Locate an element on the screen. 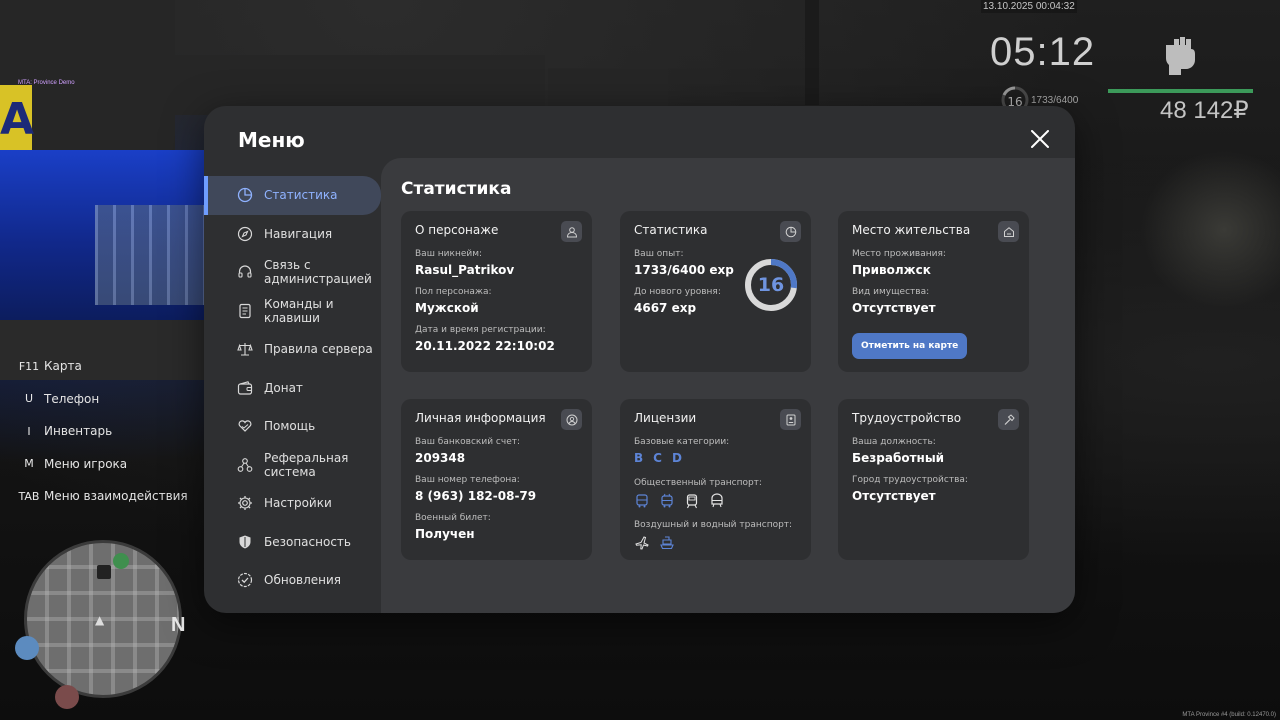 This screenshot has width=1280, height=720. document-icon is located at coordinates (245, 311).